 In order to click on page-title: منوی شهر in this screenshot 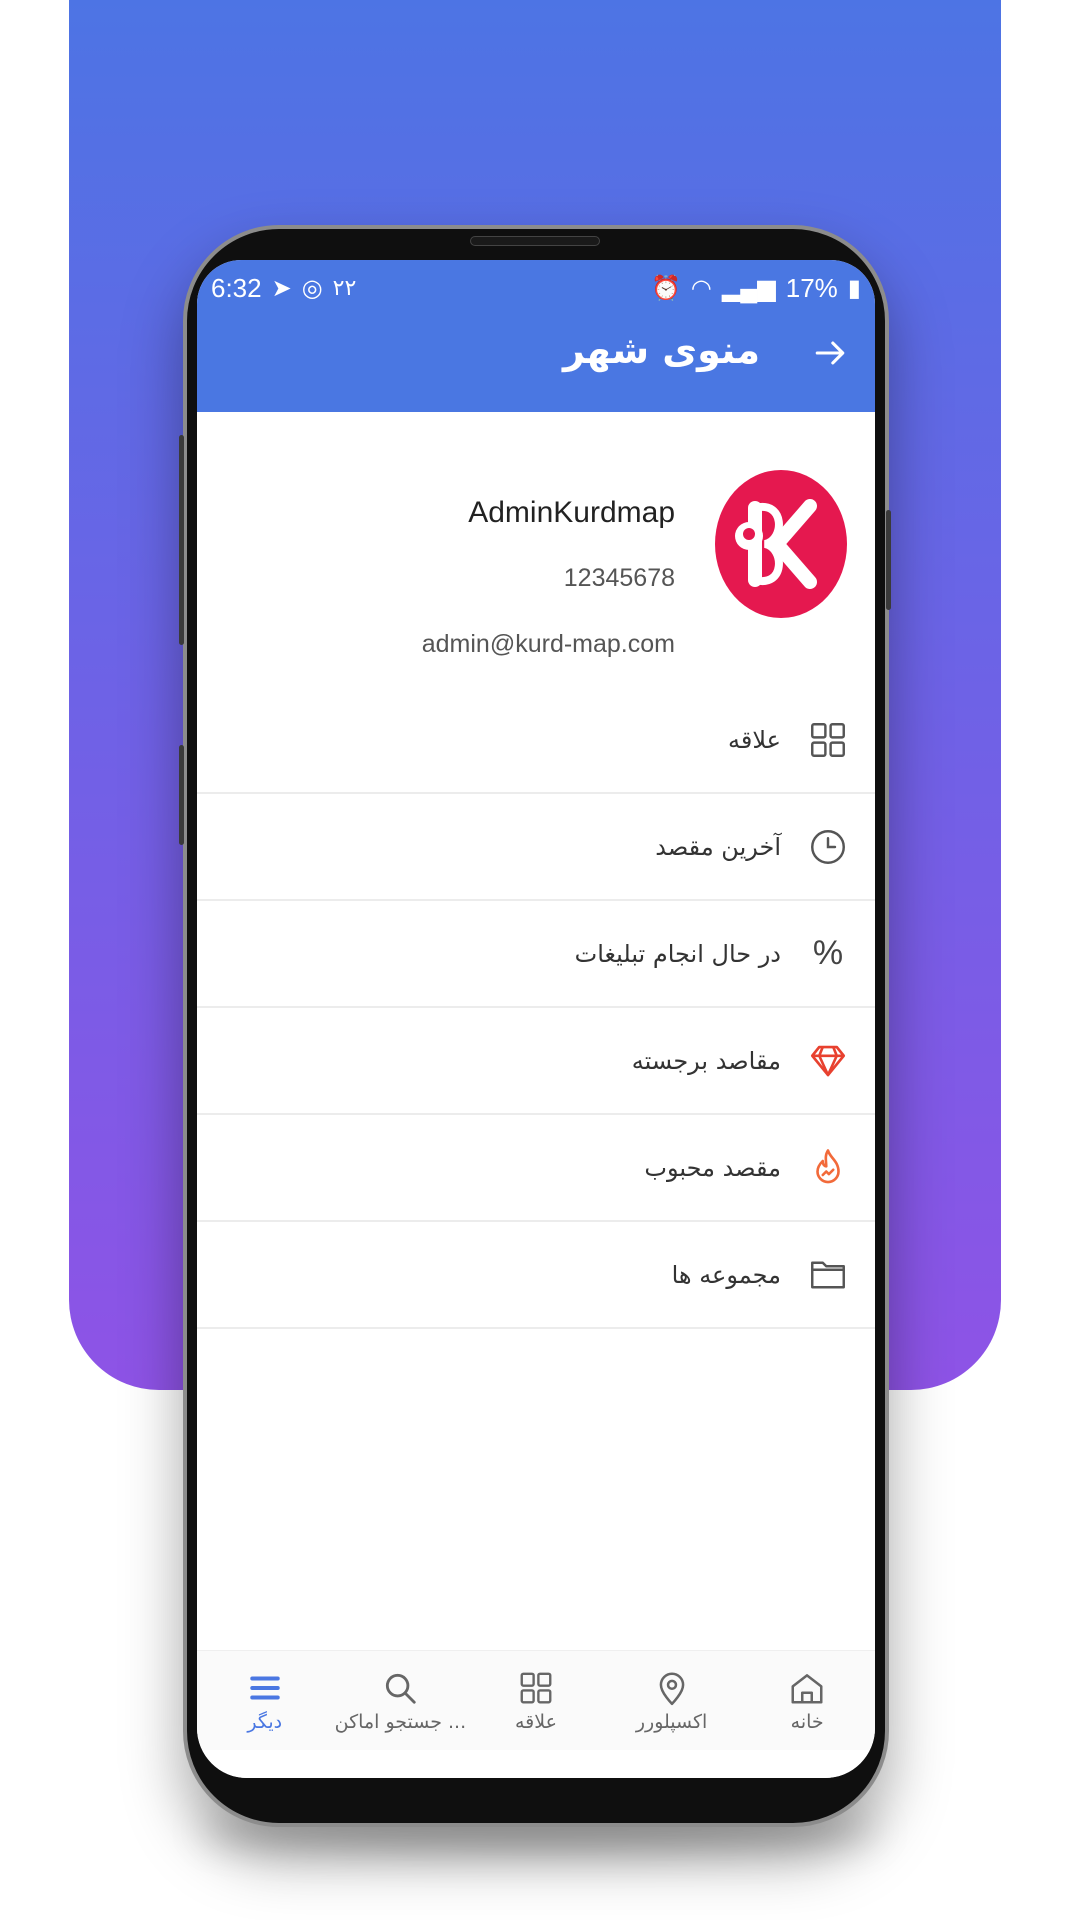, I will do `click(661, 350)`.